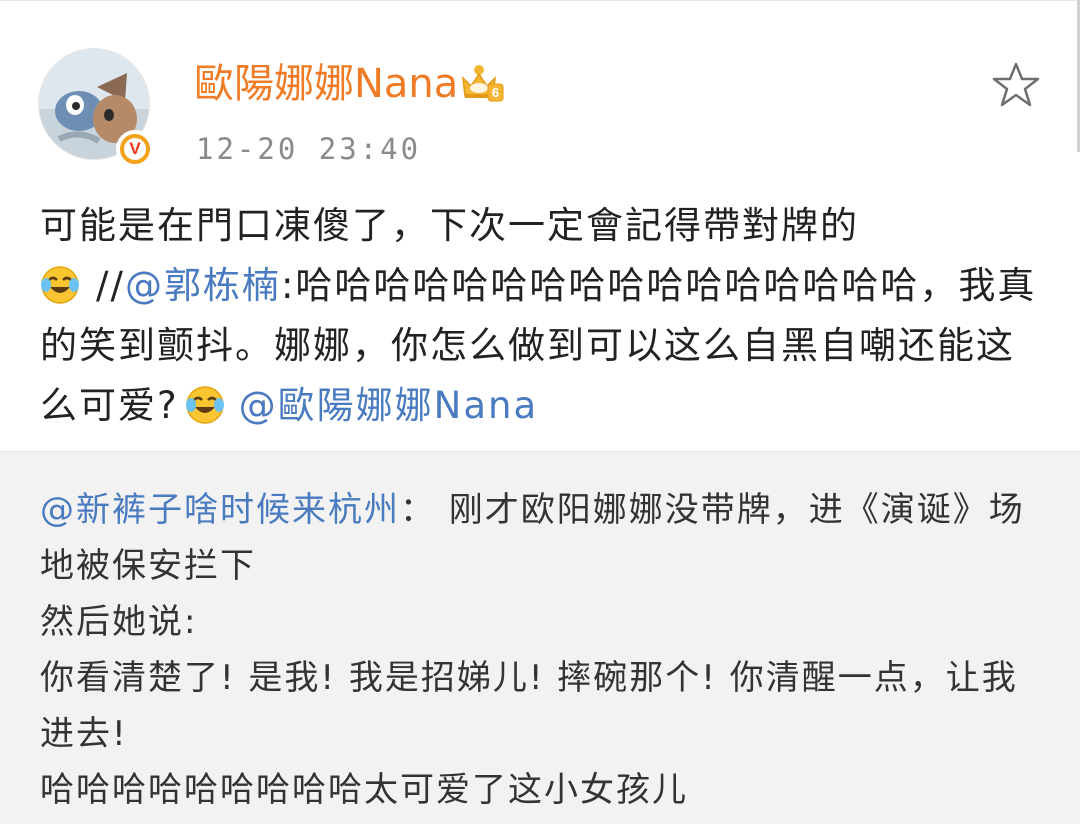 This screenshot has width=1080, height=824. I want to click on verified-v-badge-icon: V, so click(135, 149).